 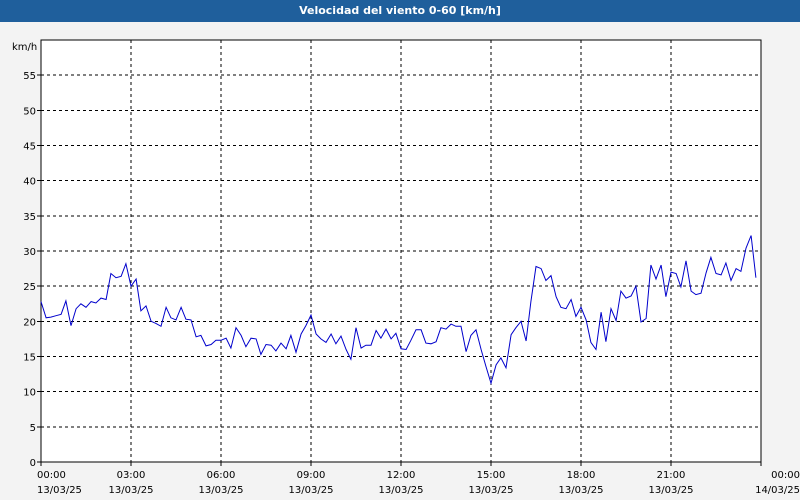 I want to click on y-tick-label: 35, so click(x=29, y=217).